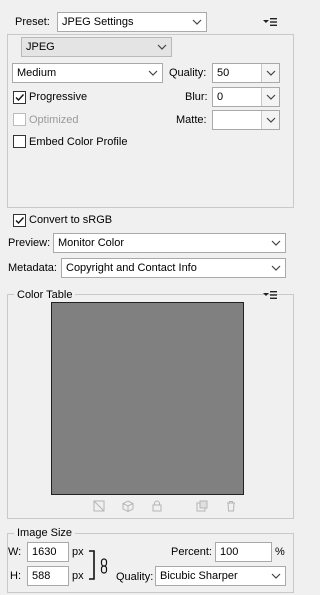 The image size is (320, 595). Describe the element at coordinates (92, 565) in the screenshot. I see `constrain-bracket` at that location.